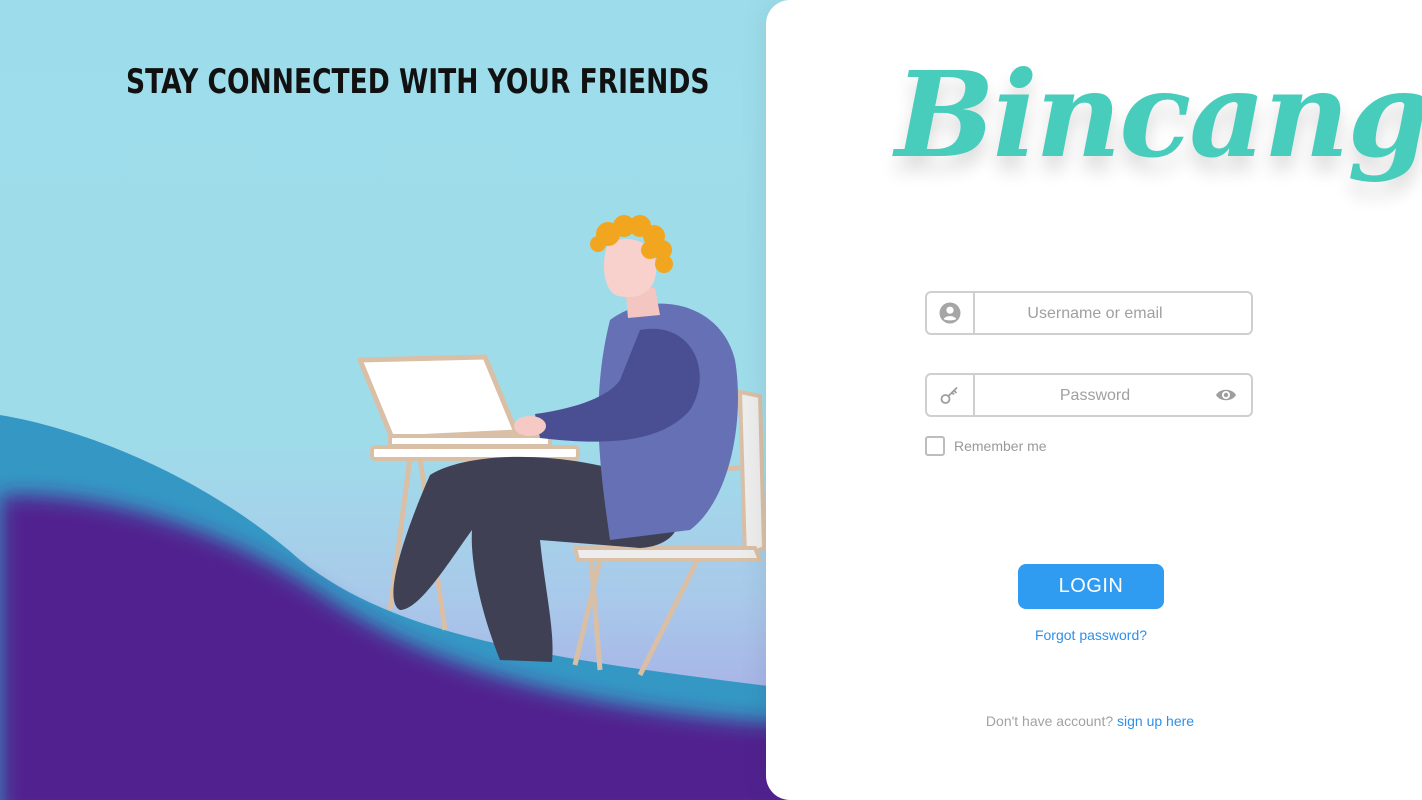  I want to click on chair-seat, so click(667, 554).